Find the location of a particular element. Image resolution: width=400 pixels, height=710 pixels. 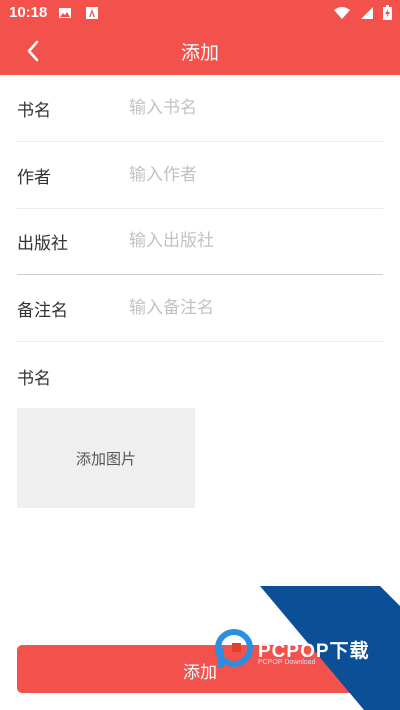

book-name-label: 书名 is located at coordinates (34, 111).